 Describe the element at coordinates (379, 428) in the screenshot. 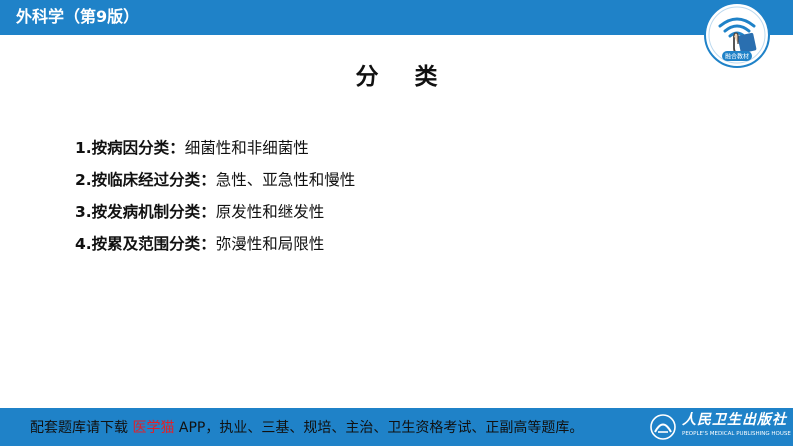

I see `footer-text-after: APP，执业、三基、规培、主治、卫生资格考试、正副高等题库。` at that location.